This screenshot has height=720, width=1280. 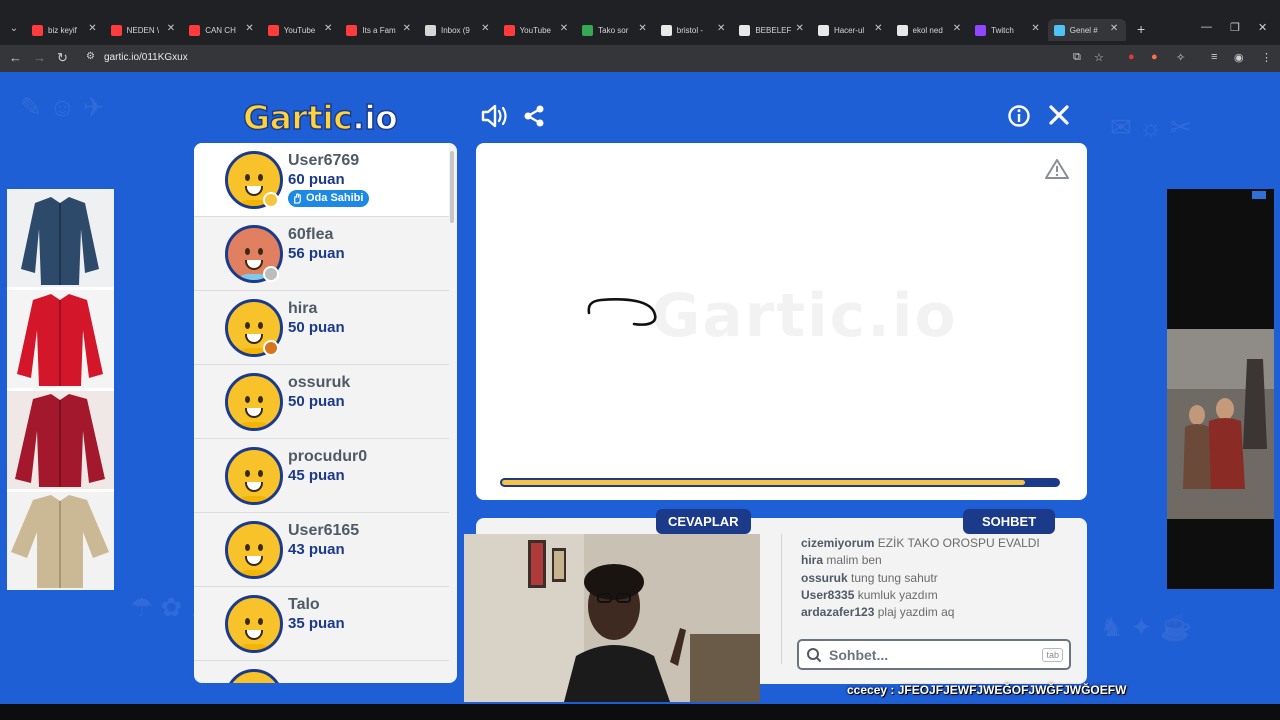 I want to click on reload-icon: ↻, so click(x=62, y=58).